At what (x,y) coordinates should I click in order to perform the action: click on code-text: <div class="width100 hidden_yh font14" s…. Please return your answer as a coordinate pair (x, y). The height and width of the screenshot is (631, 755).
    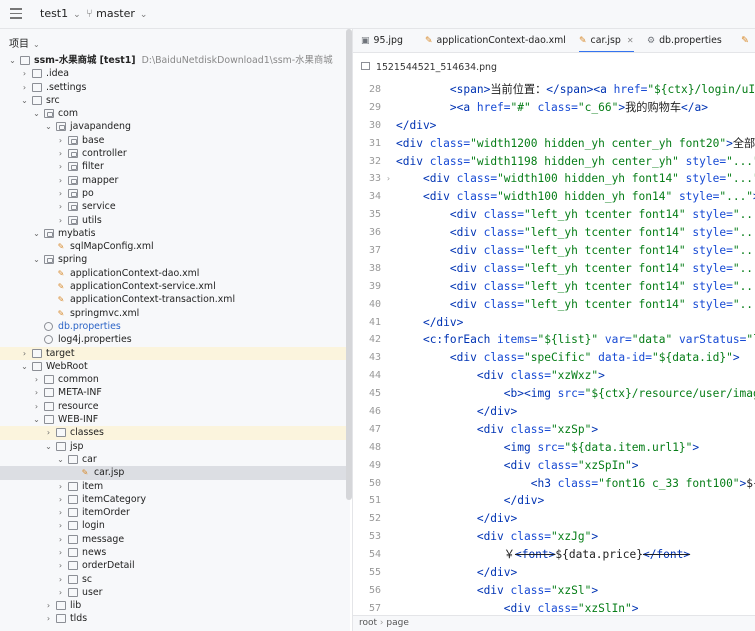
    Looking at the image, I should click on (588, 179).